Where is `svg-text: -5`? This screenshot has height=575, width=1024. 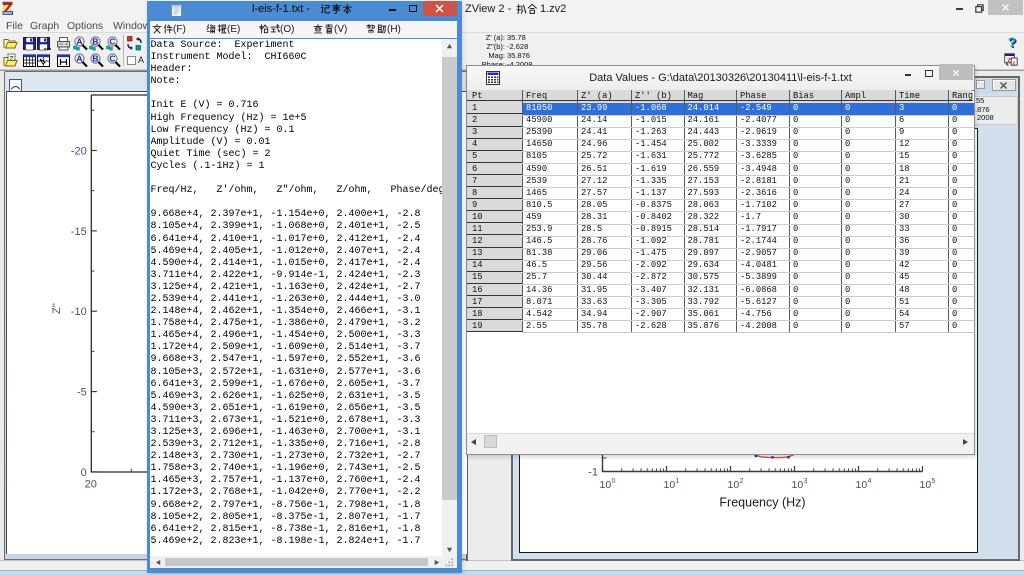 svg-text: -5 is located at coordinates (82, 392).